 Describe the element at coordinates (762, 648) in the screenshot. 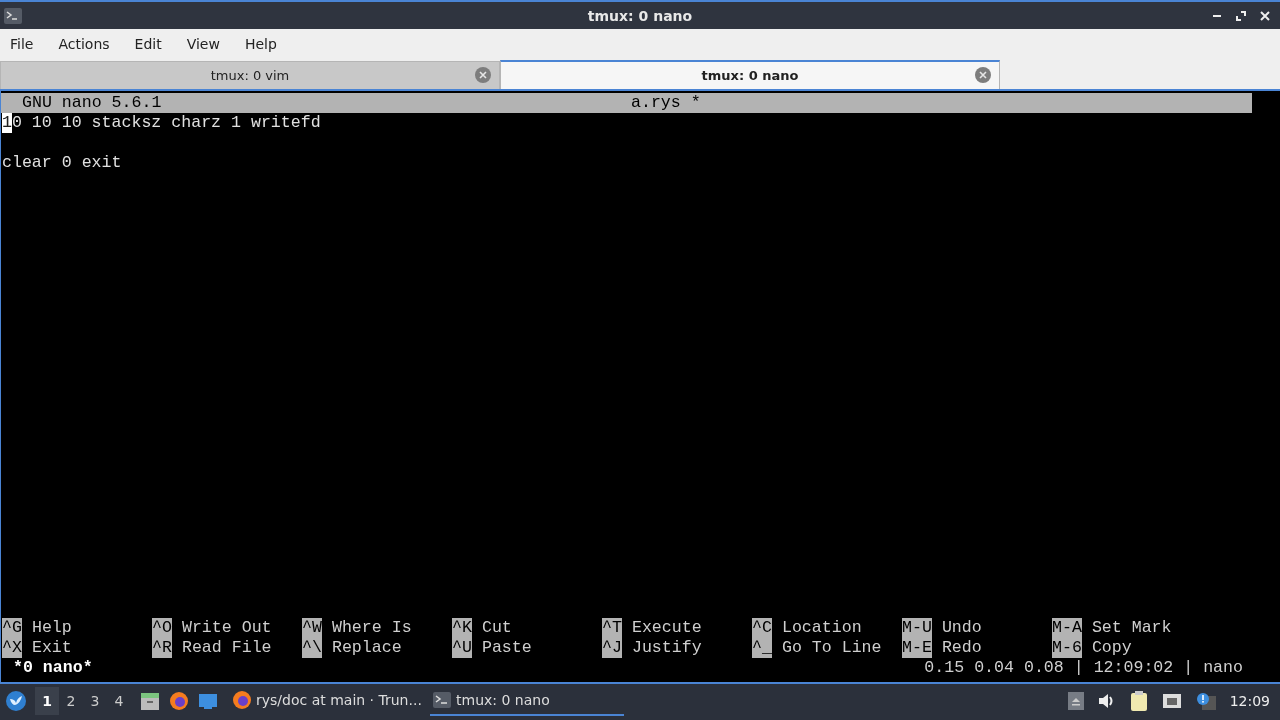

I see `shortcut-key: ^_` at that location.